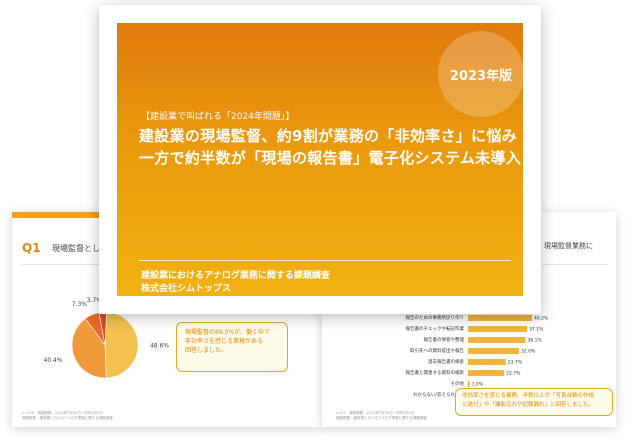 This screenshot has height=442, width=640. What do you see at coordinates (528, 396) in the screenshot?
I see `callout-line: 非効率さを感じる業務、半数以上が「写真台帳の作成` at bounding box center [528, 396].